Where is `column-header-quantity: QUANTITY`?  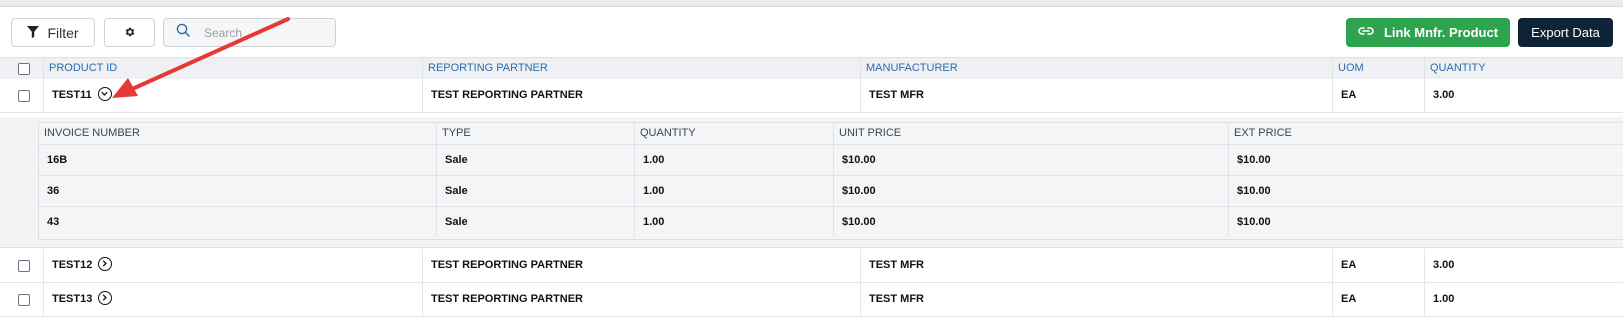
column-header-quantity: QUANTITY is located at coordinates (1523, 68).